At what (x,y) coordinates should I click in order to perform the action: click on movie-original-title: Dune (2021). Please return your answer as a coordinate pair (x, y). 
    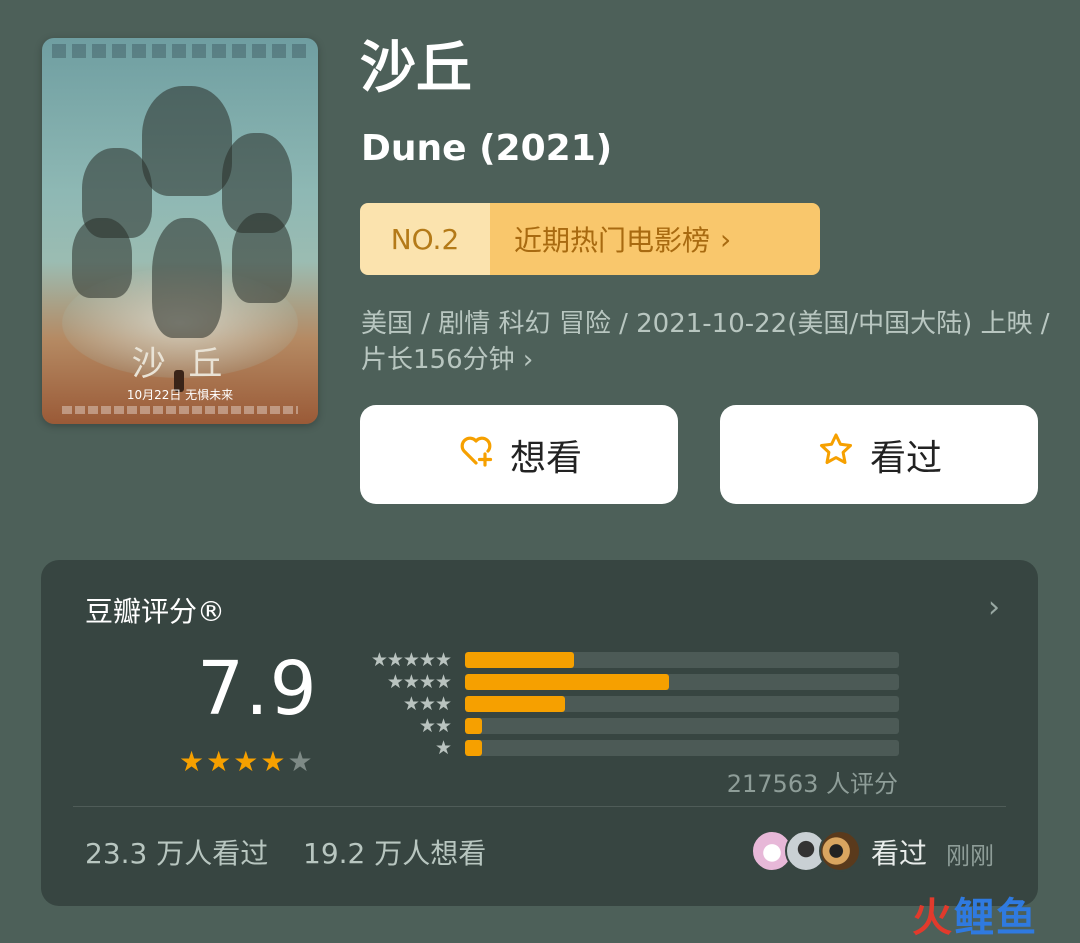
    Looking at the image, I should click on (487, 148).